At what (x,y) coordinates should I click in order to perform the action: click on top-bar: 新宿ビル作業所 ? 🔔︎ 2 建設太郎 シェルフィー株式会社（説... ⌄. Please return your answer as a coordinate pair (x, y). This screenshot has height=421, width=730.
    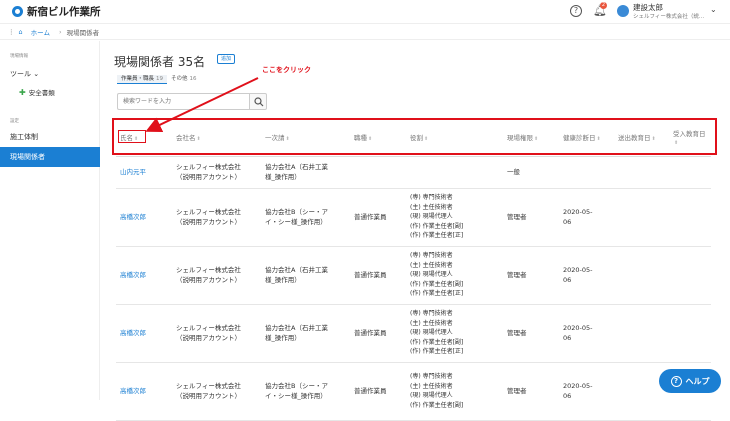
    Looking at the image, I should click on (365, 12).